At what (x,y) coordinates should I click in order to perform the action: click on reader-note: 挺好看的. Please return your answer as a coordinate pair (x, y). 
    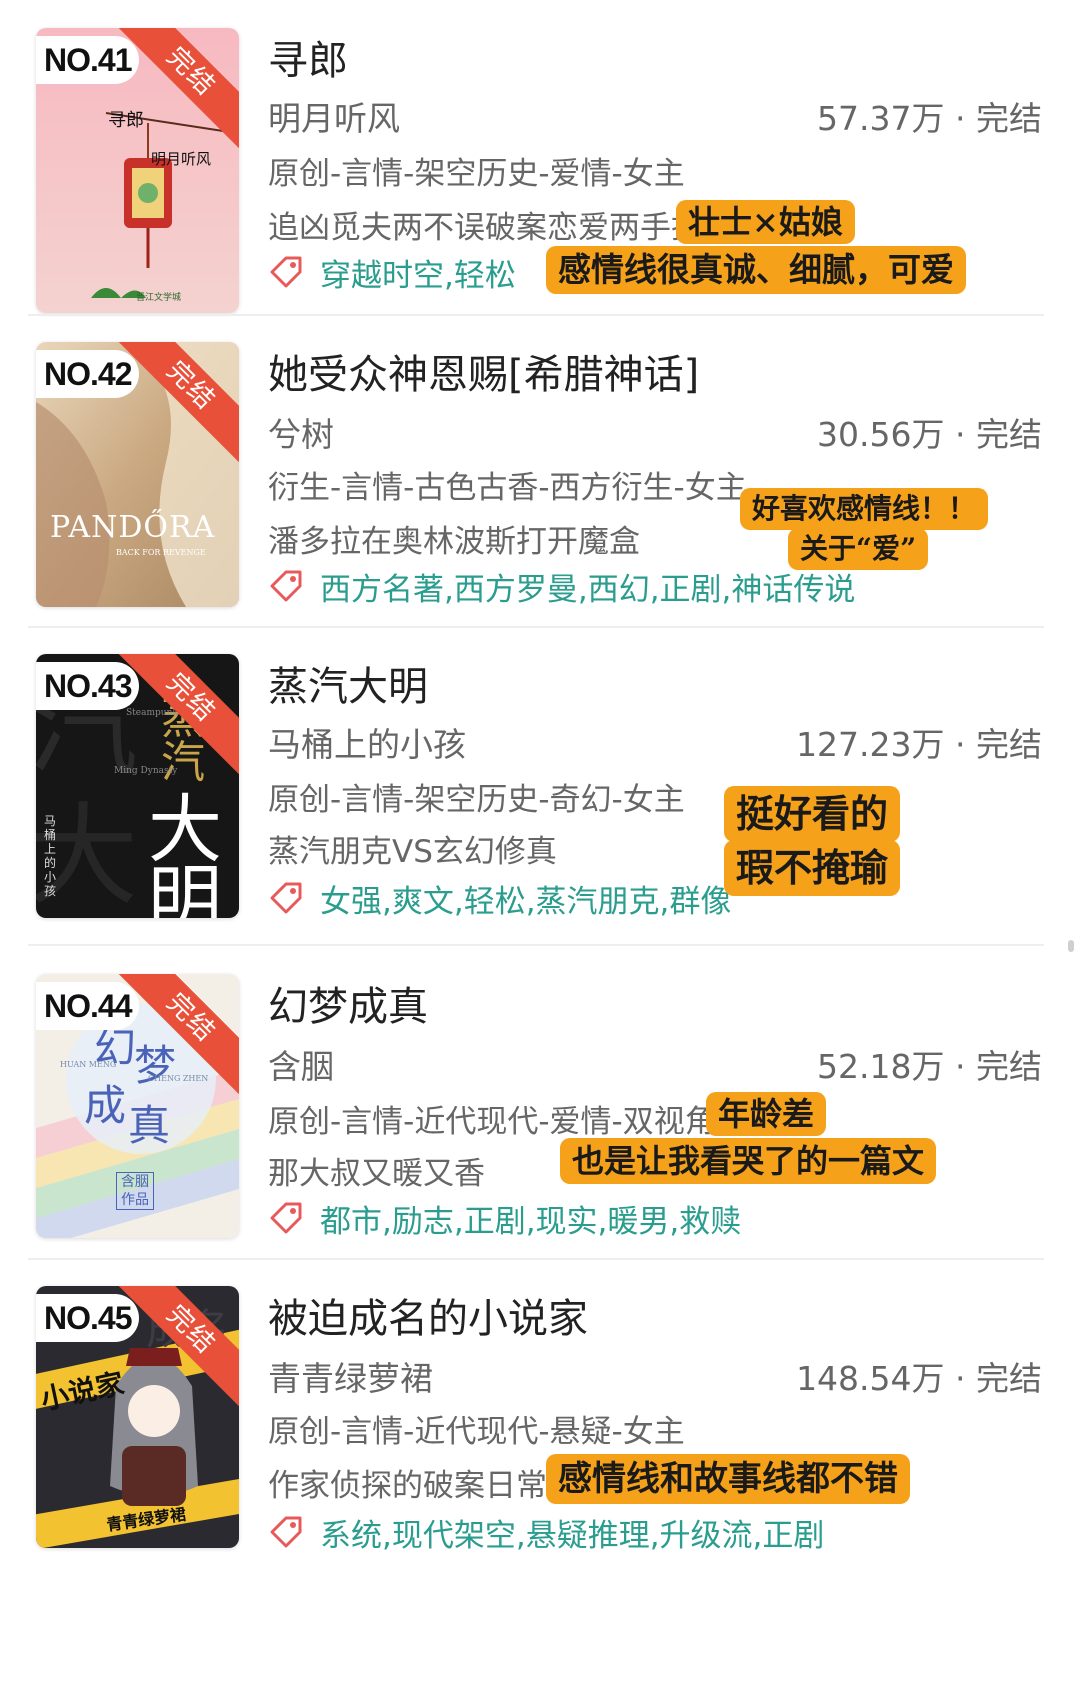
    Looking at the image, I should click on (812, 814).